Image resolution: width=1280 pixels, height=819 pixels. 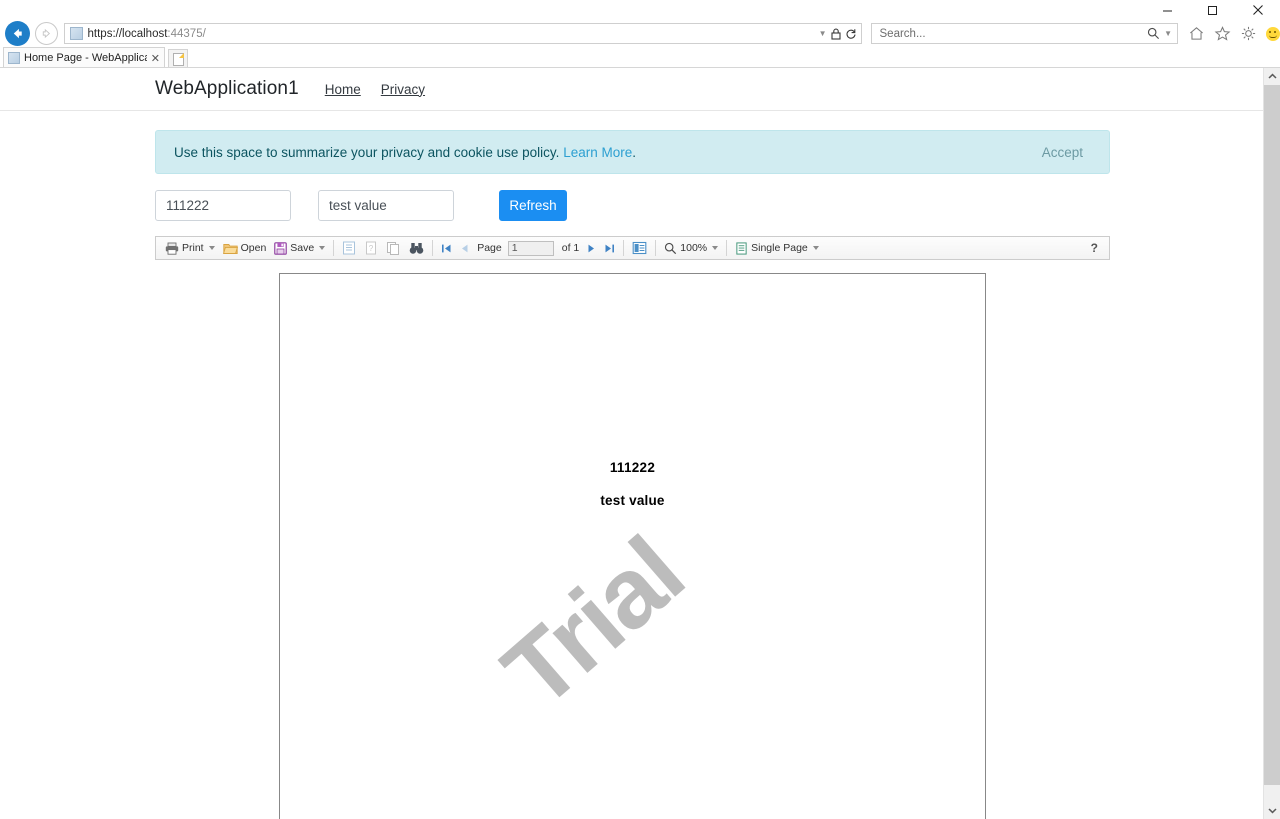 I want to click on pdf-zoom-dropdown-icon, so click(x=715, y=248).